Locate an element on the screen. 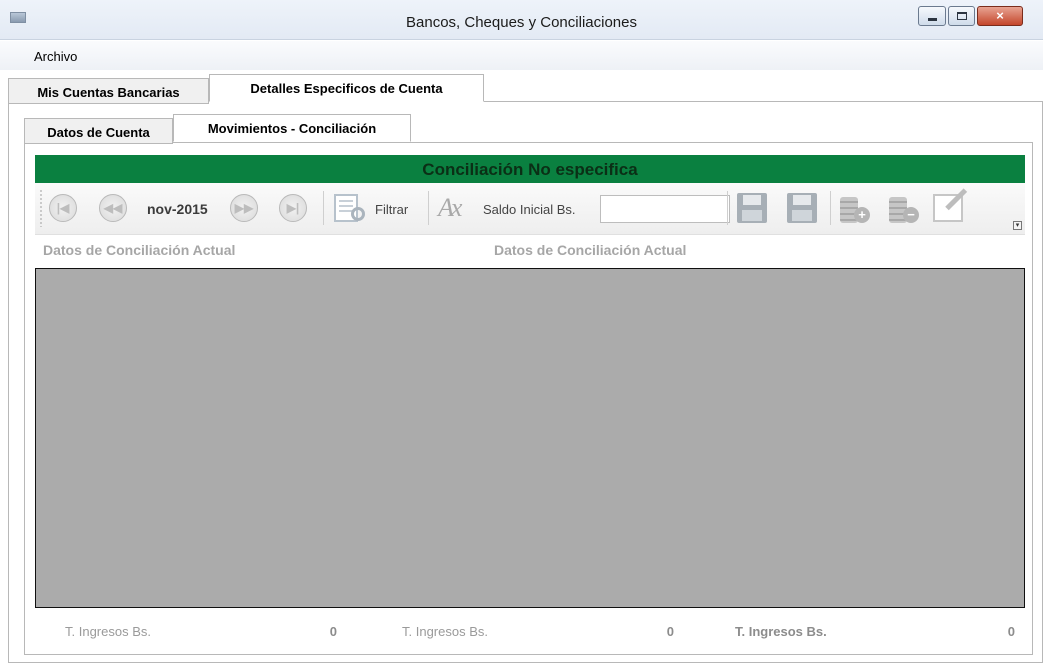  minimize-button is located at coordinates (932, 16).